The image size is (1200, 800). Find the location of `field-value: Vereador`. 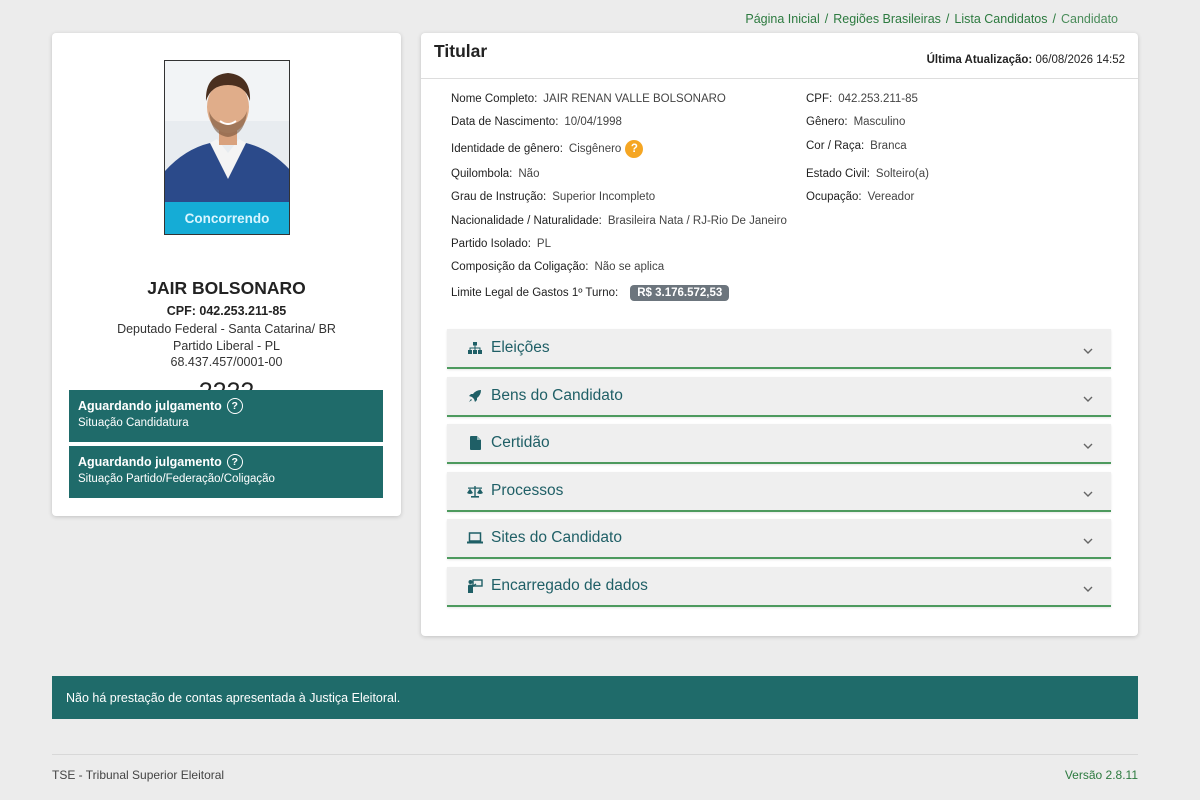

field-value: Vereador is located at coordinates (891, 197).